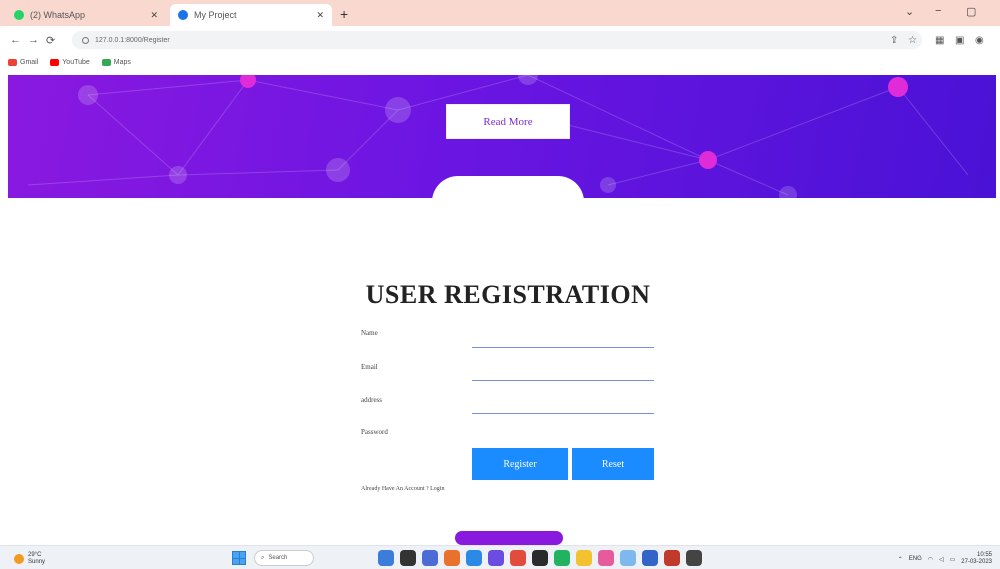  I want to click on chevron-up-icon: ⌃, so click(900, 559).